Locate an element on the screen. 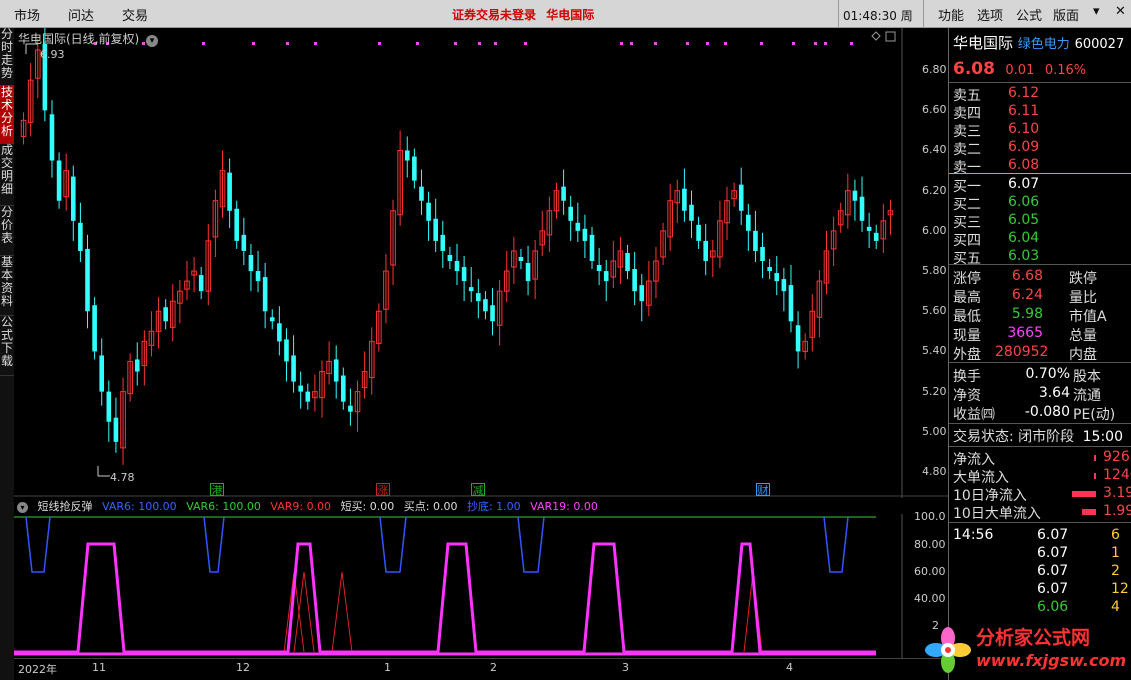 The width and height of the screenshot is (1131, 680). indicator-field: VAR9: 0.00 is located at coordinates (301, 506).